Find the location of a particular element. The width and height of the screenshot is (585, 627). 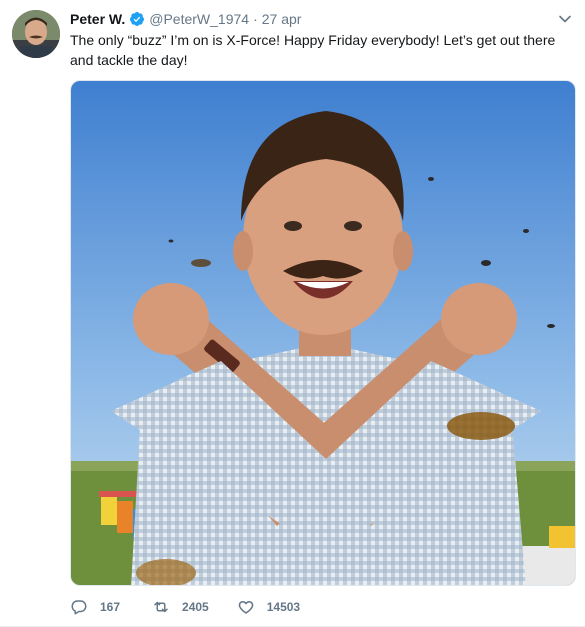

retweet-button: 2405 is located at coordinates (180, 607).